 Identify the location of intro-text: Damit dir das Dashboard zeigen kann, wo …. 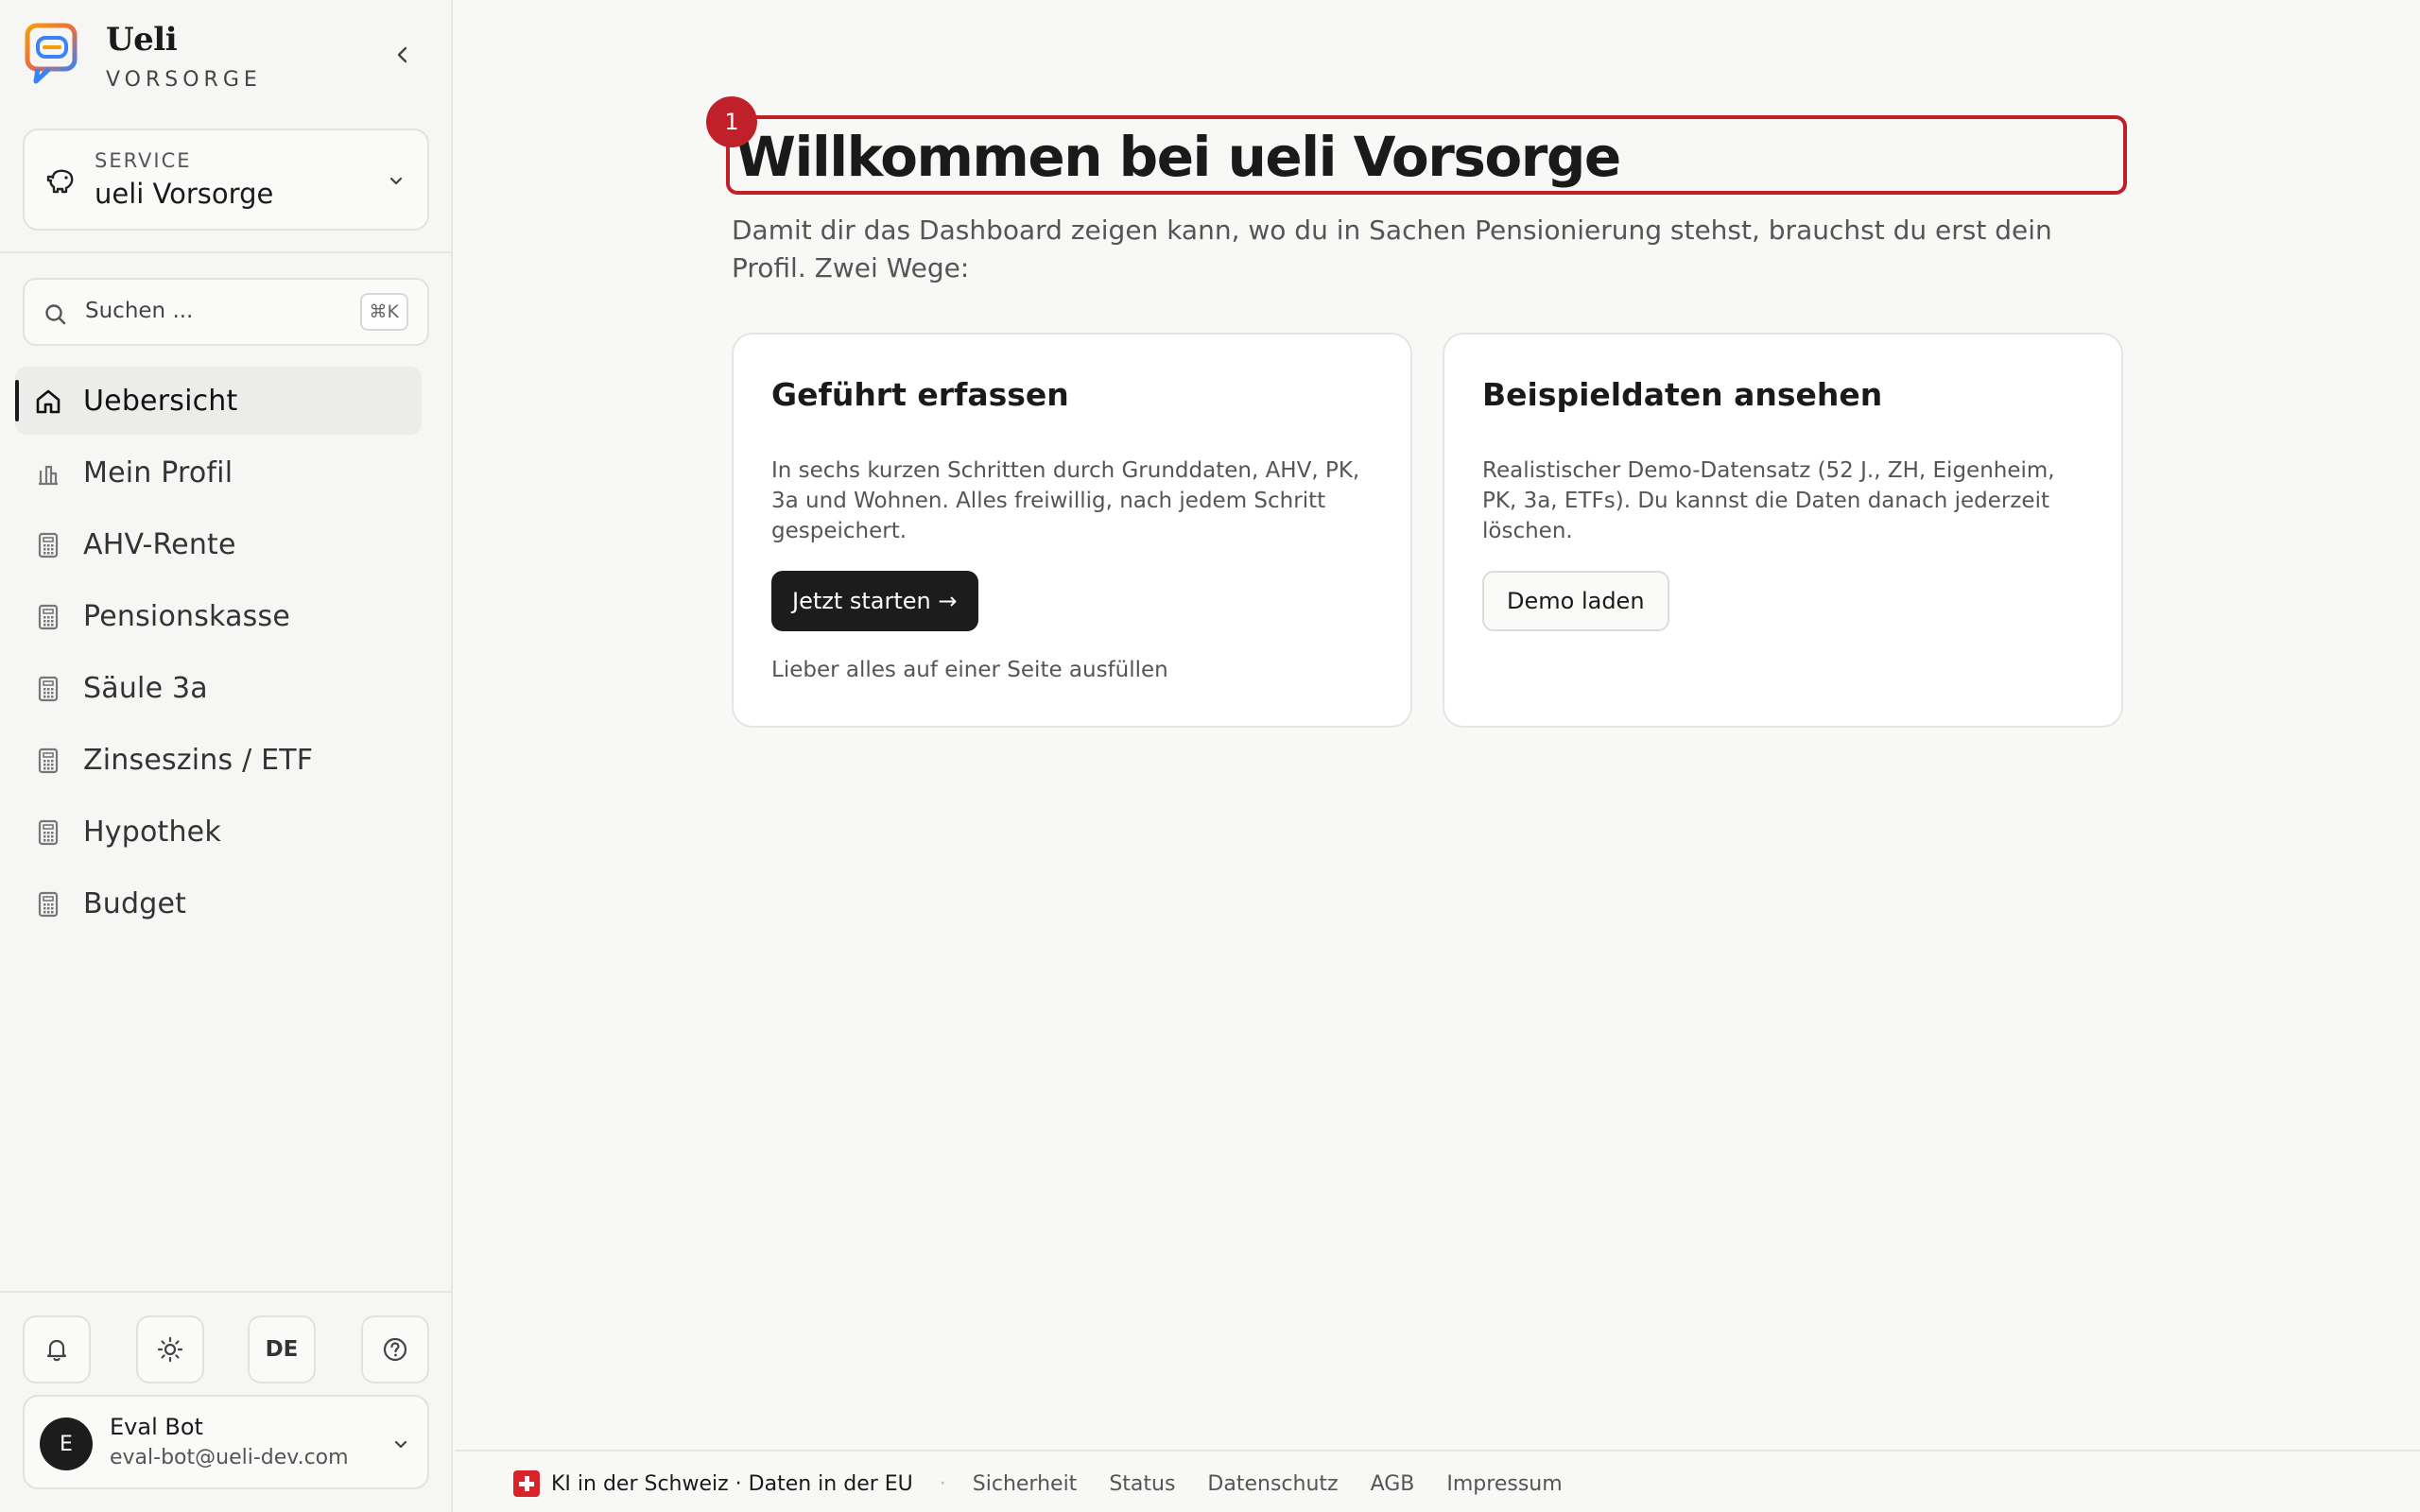
(1392, 249).